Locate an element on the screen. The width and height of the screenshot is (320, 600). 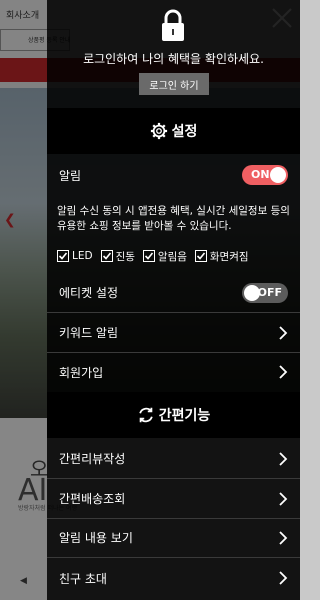
checkbox-sound-box is located at coordinates (148, 256).